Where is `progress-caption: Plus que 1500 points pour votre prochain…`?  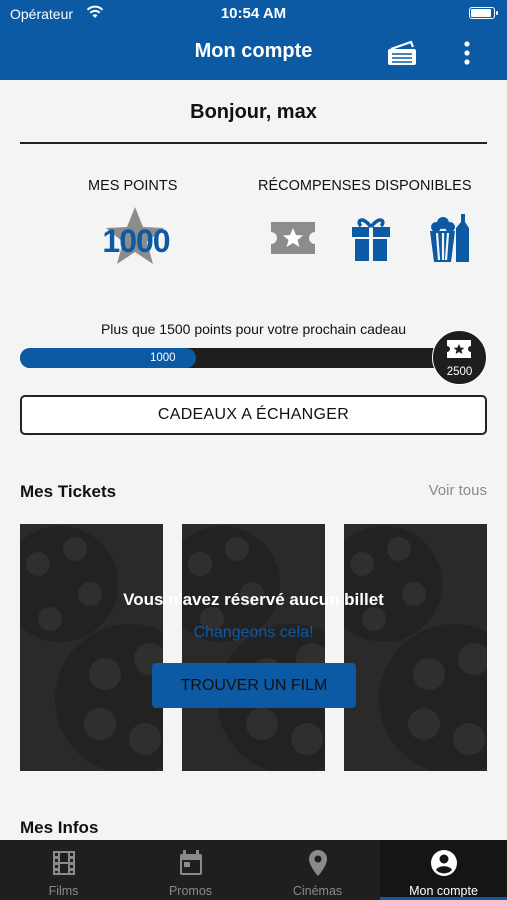 progress-caption: Plus que 1500 points pour votre prochain… is located at coordinates (253, 329).